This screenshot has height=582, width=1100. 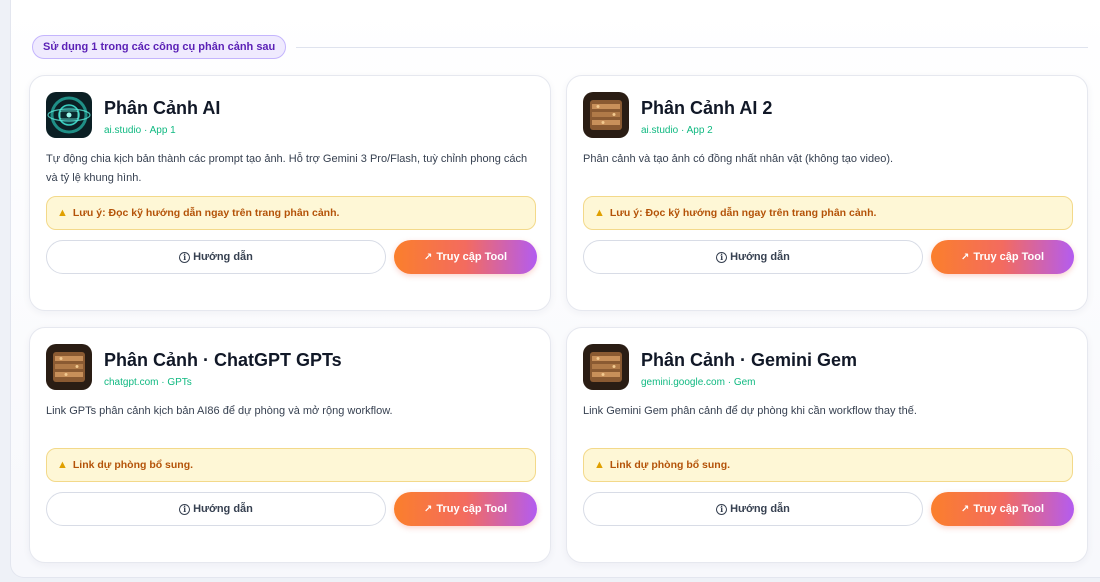 I want to click on card-title: Phân Cảnh · Gemini Gem, so click(x=749, y=360).